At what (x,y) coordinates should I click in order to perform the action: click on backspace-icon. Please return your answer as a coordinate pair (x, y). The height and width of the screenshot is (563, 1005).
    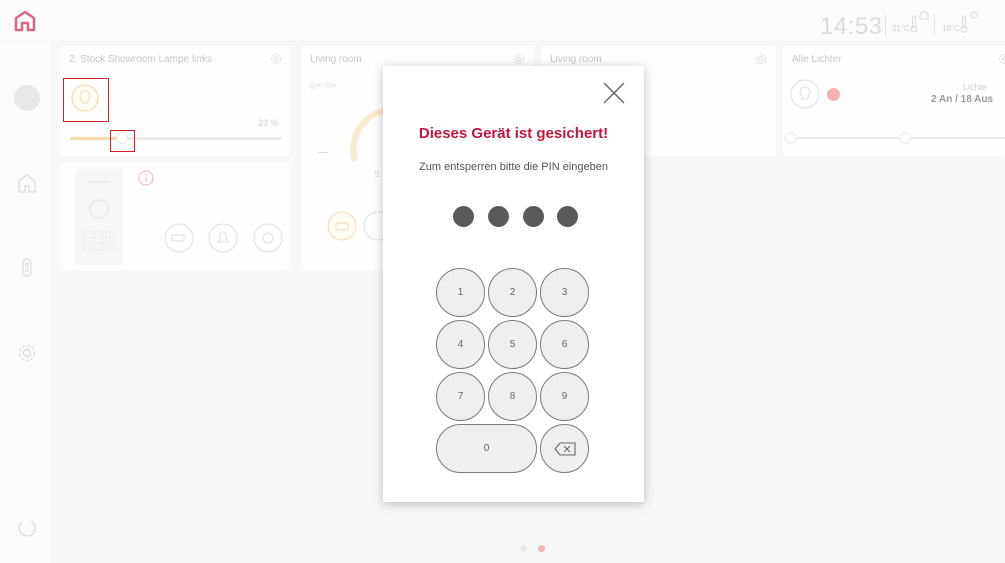
    Looking at the image, I should click on (564, 448).